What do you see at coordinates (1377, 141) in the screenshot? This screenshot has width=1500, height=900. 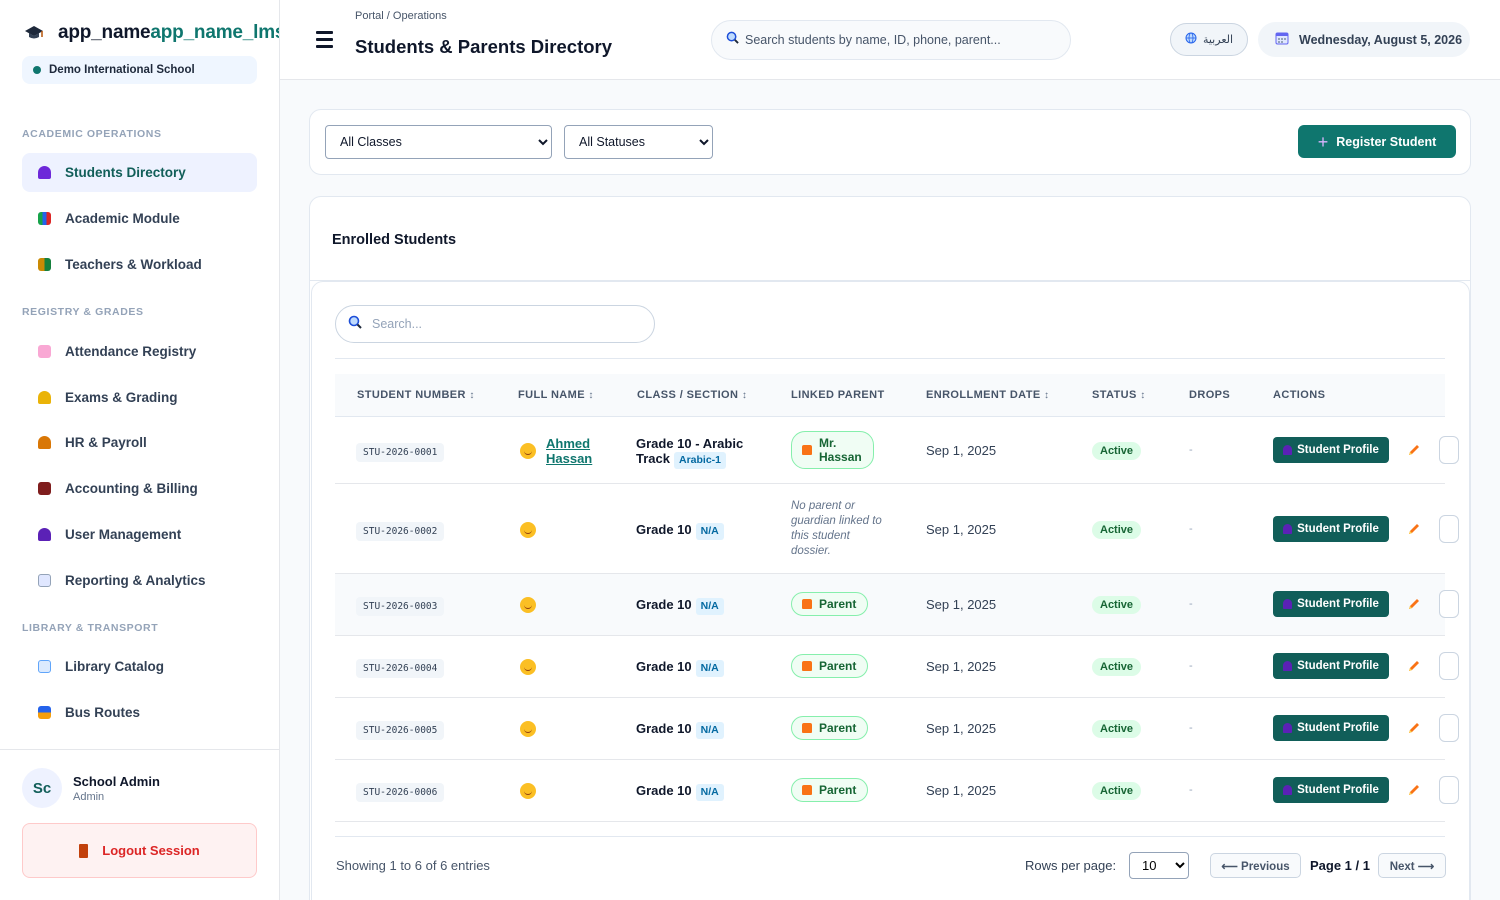 I see `register-student-button: + Register Student` at bounding box center [1377, 141].